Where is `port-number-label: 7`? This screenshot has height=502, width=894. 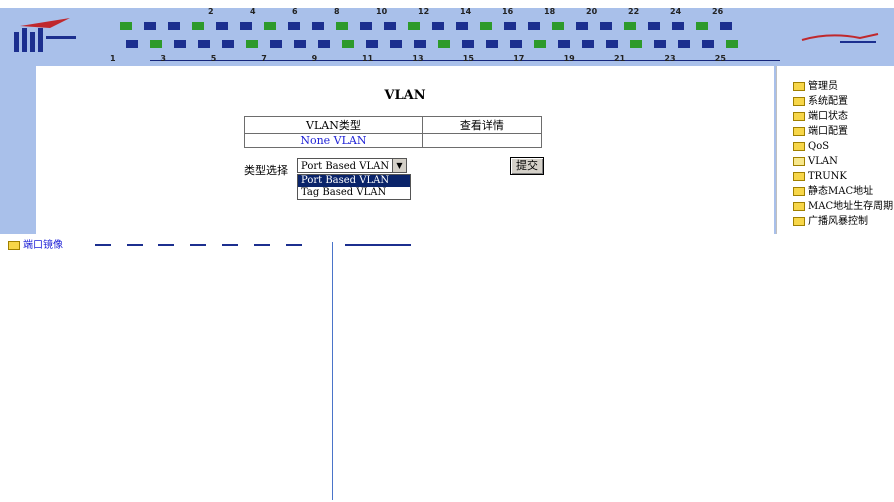
port-number-label: 7 is located at coordinates (264, 58).